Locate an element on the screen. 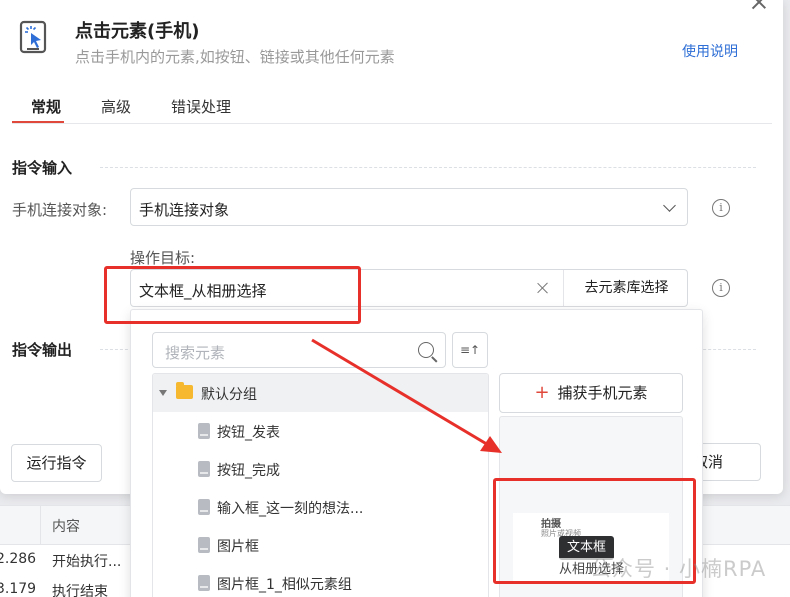 This screenshot has width=790, height=597. watermark-text: 公众号 · 小楠RPA is located at coordinates (678, 569).